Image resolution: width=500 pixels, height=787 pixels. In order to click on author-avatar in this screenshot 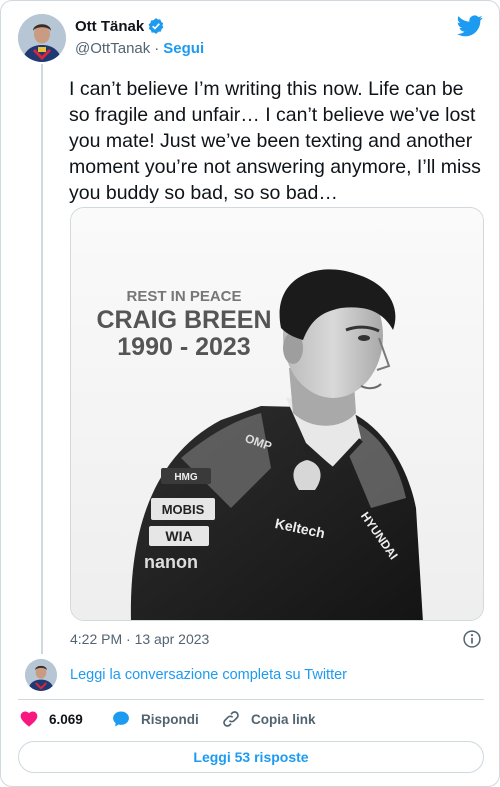, I will do `click(42, 38)`.